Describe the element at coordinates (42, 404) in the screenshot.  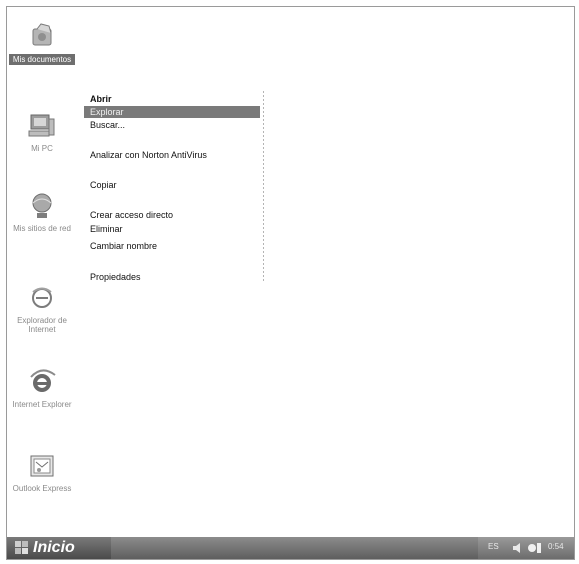
I see `desktop-icon-label: Internet Explorer` at that location.